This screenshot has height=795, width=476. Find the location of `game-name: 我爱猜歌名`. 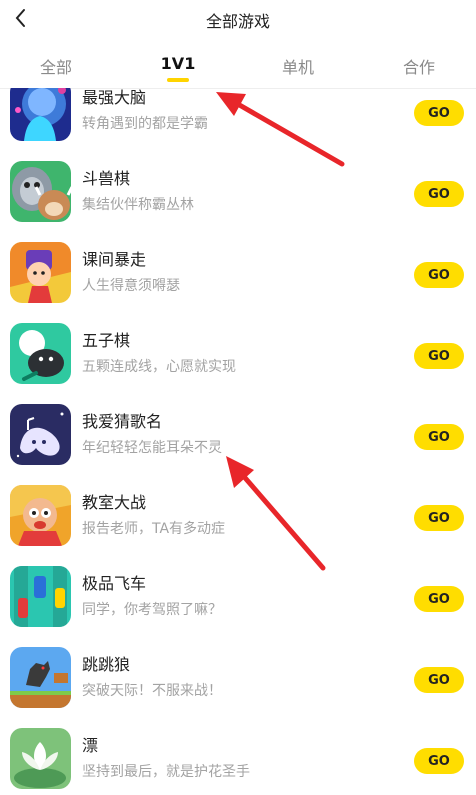

game-name: 我爱猜歌名 is located at coordinates (122, 421).